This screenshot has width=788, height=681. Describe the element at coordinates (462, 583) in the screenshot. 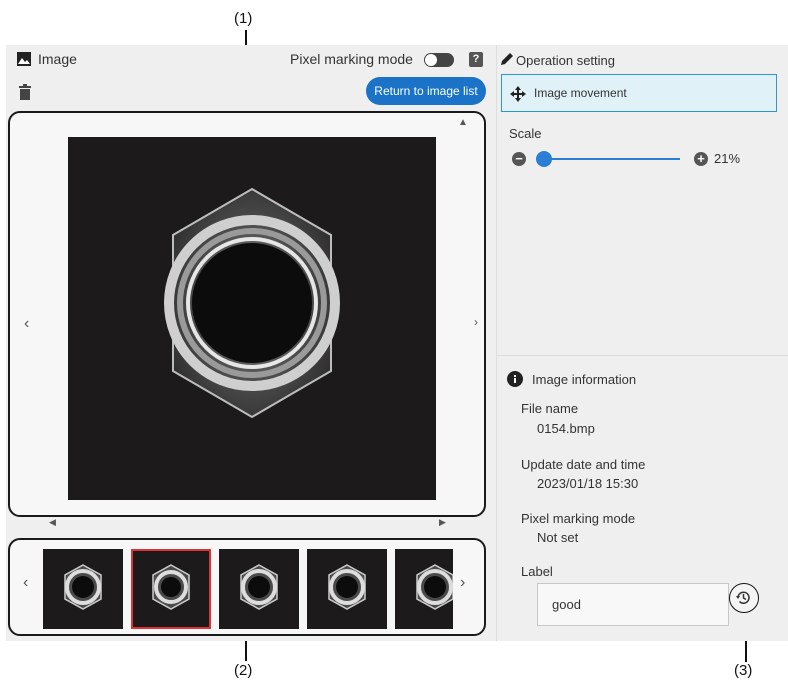

I see `strip-next-chevron-icon: ›` at that location.